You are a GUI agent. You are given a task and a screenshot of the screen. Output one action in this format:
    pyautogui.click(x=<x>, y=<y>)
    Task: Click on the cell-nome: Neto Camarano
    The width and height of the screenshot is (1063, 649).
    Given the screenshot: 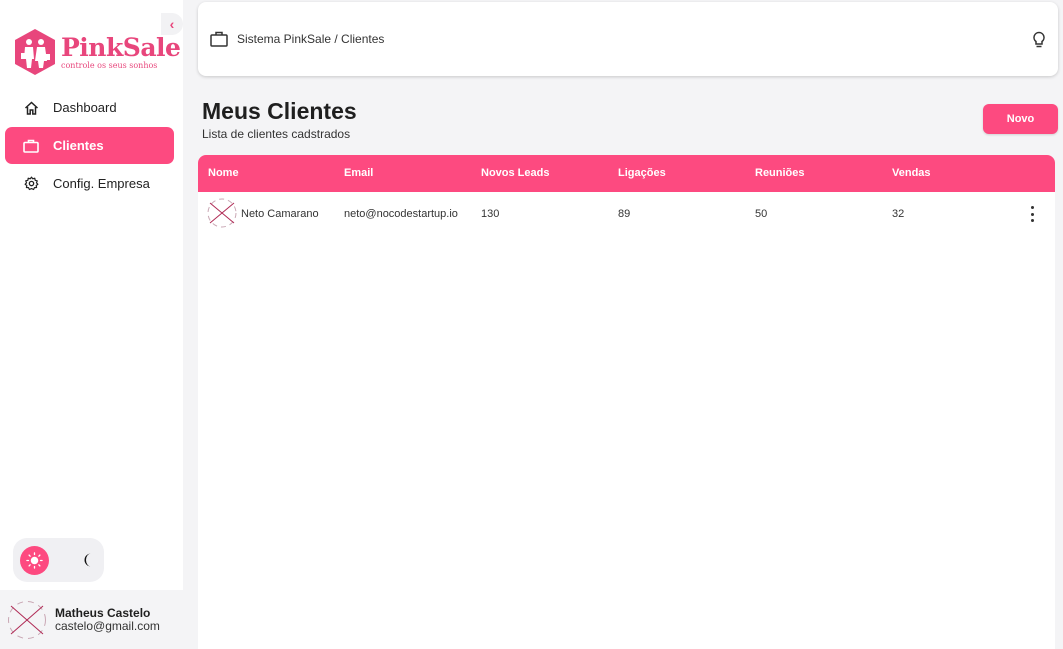 What is the action you would take?
    pyautogui.click(x=280, y=214)
    